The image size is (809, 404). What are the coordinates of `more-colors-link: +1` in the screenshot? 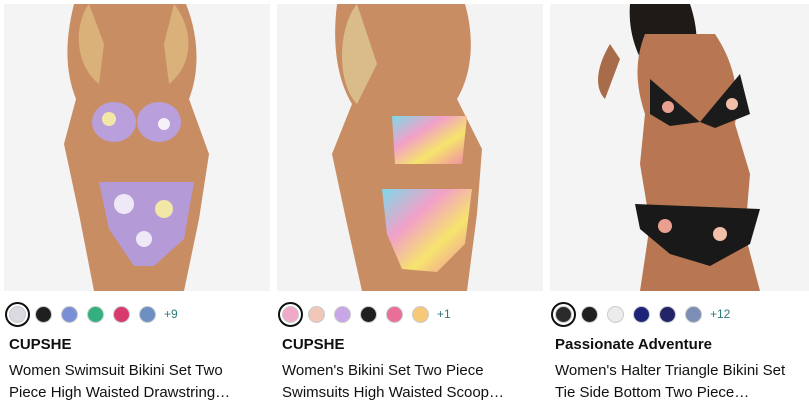 It's located at (444, 314).